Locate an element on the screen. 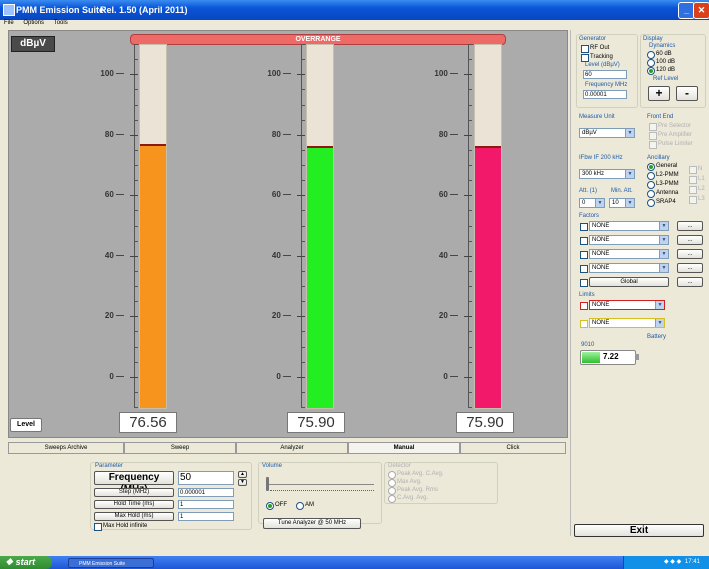 This screenshot has height=569, width=709. tab-sweeps-archive: Sweeps Archive is located at coordinates (66, 447).